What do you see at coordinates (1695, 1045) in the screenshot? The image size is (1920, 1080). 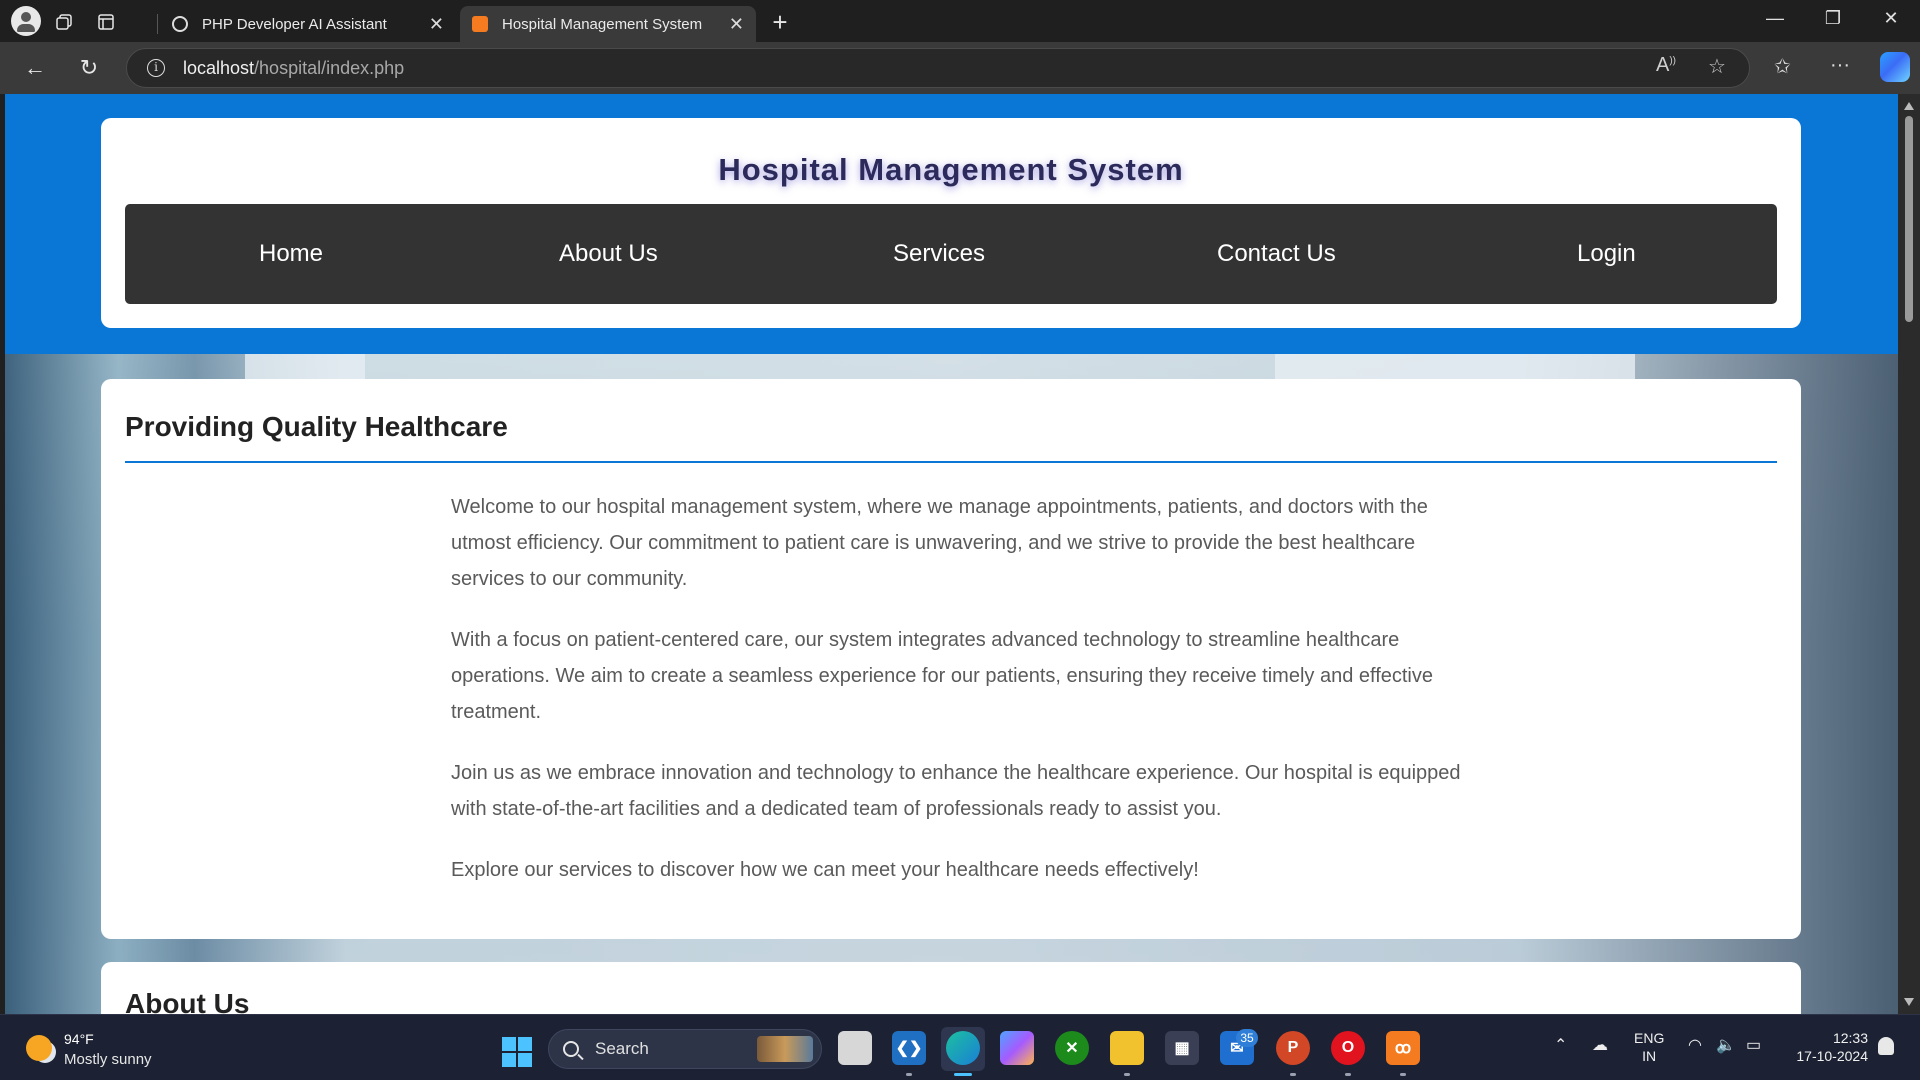 I see `wifi-icon: ◠` at bounding box center [1695, 1045].